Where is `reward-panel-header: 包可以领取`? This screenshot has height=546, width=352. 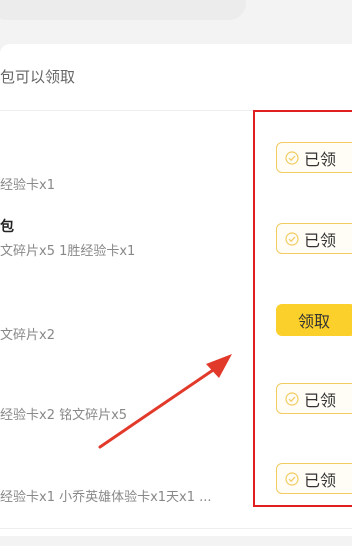
reward-panel-header: 包可以领取 is located at coordinates (176, 77).